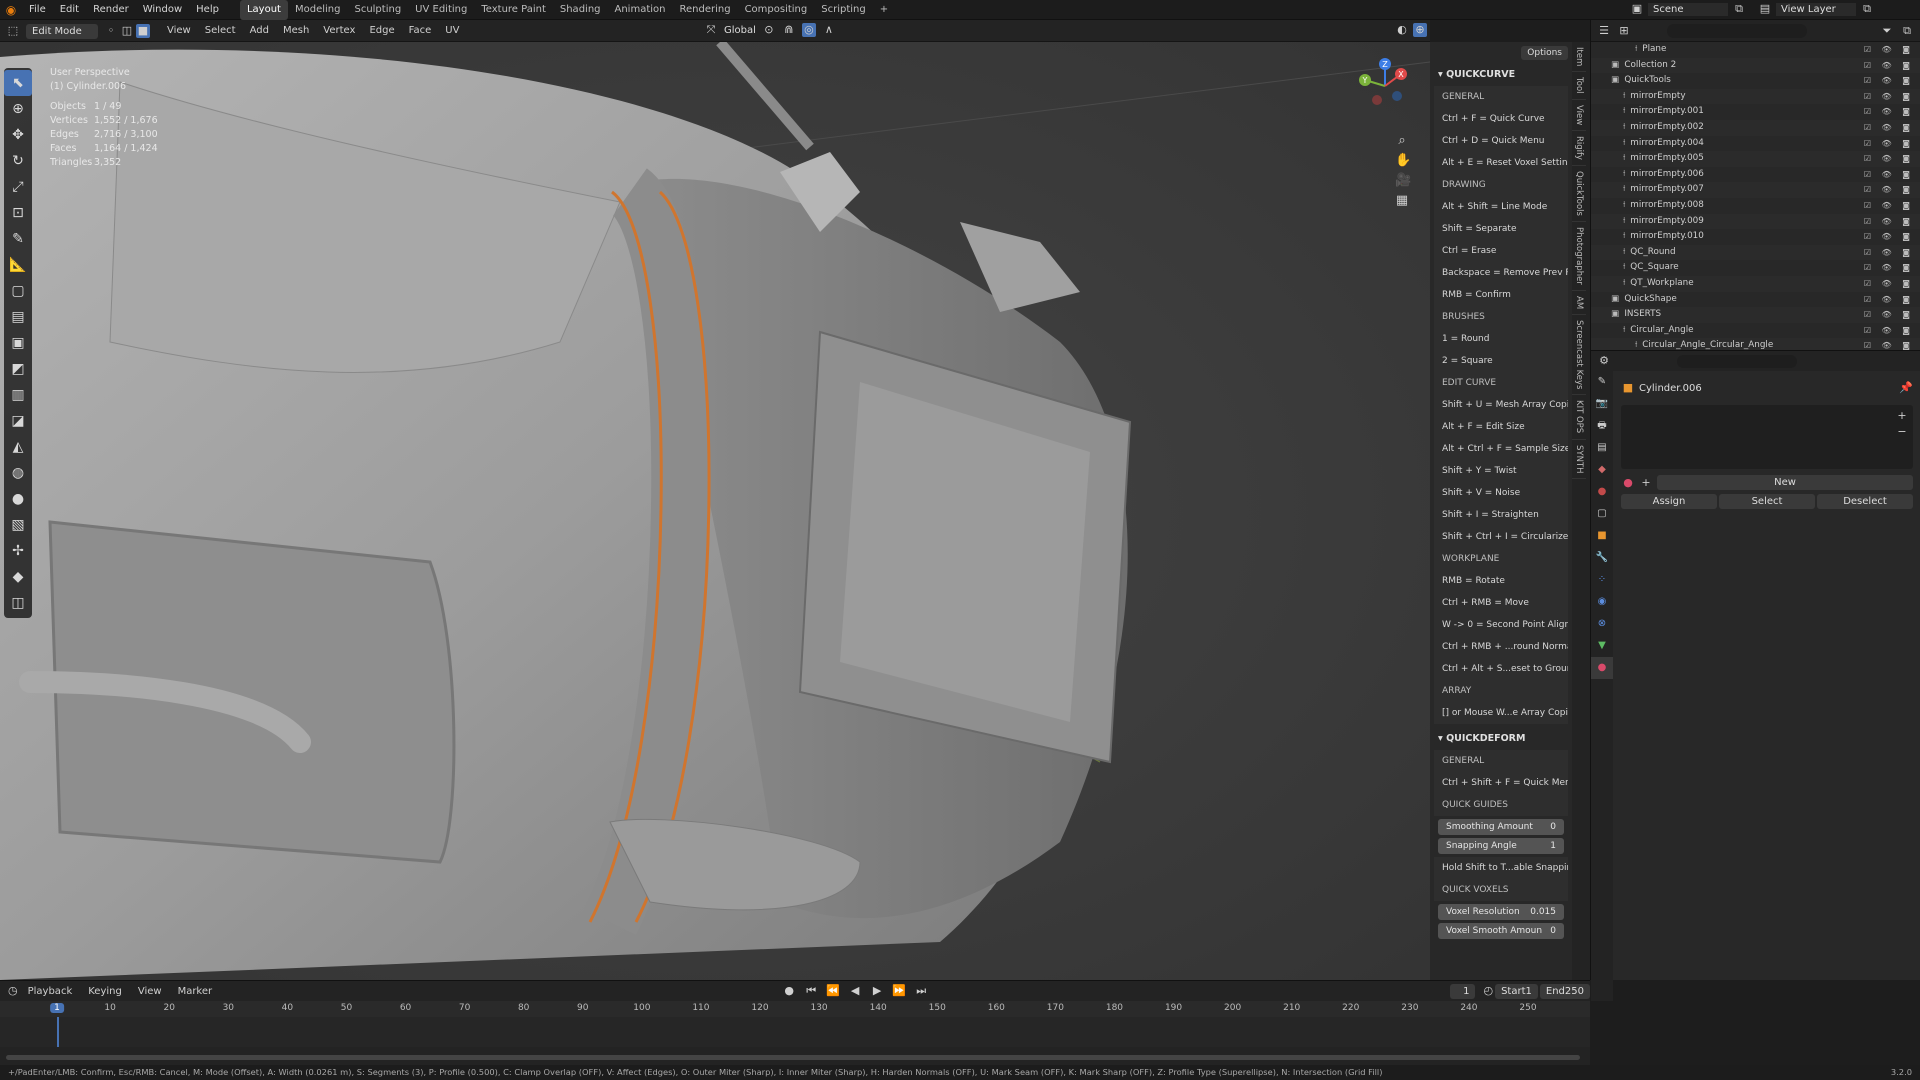 The width and height of the screenshot is (1920, 1080). I want to click on sidebar-tab-synth: SYNTH, so click(1579, 460).